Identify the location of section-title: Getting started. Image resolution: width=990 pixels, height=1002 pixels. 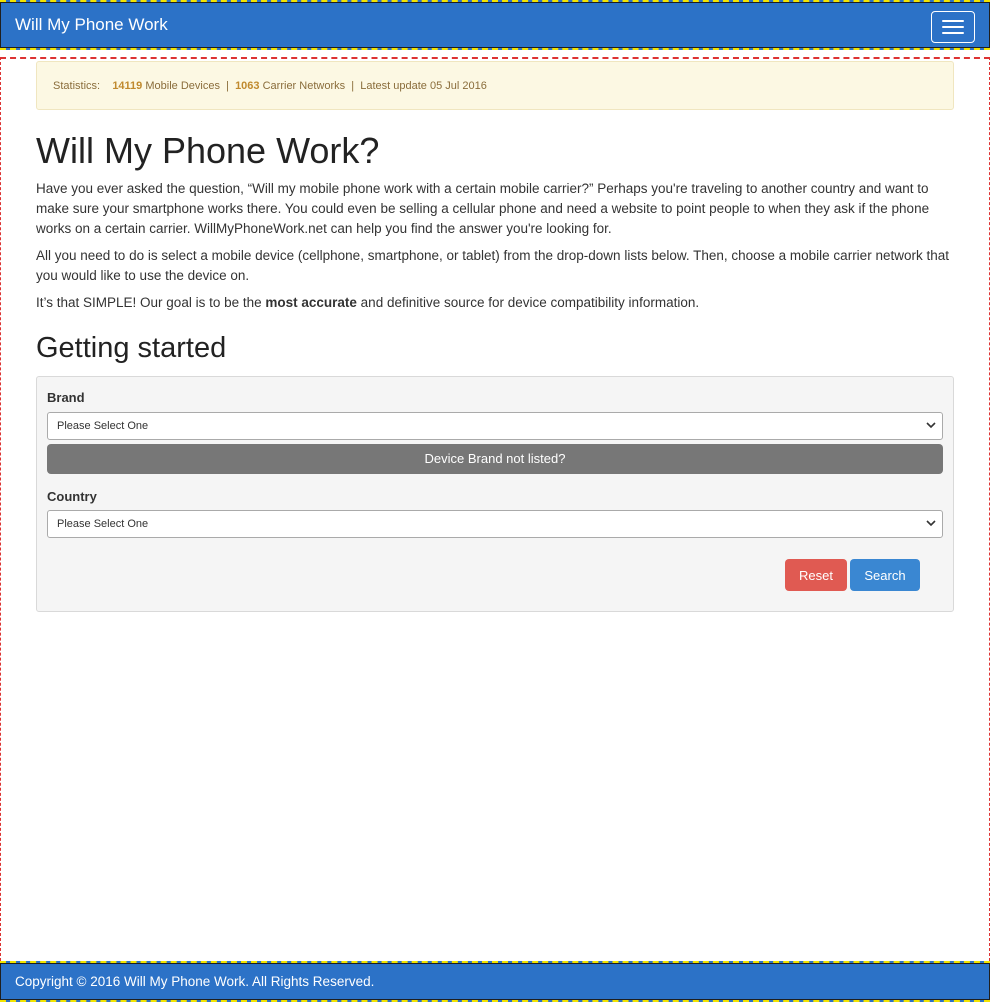
(131, 348).